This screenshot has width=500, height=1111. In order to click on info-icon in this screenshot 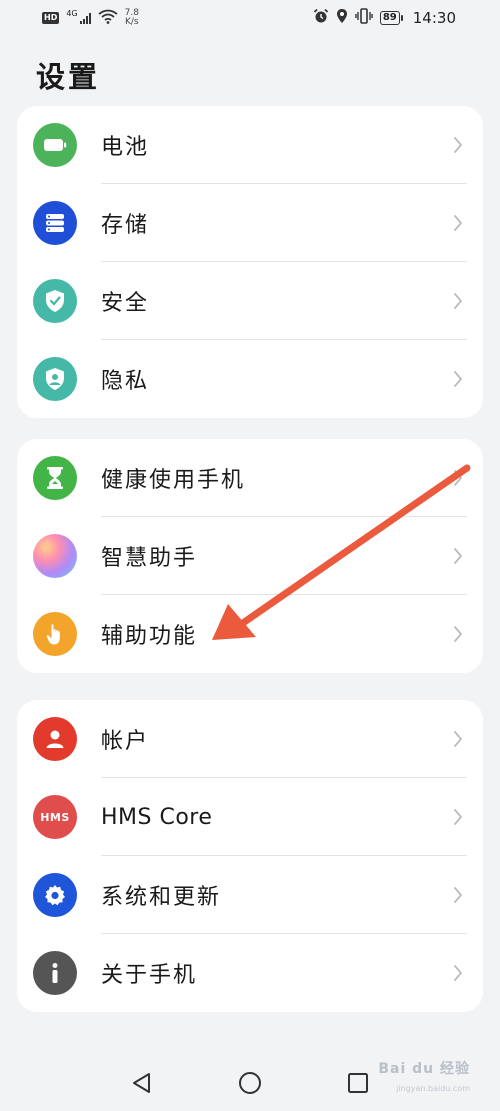, I will do `click(55, 973)`.